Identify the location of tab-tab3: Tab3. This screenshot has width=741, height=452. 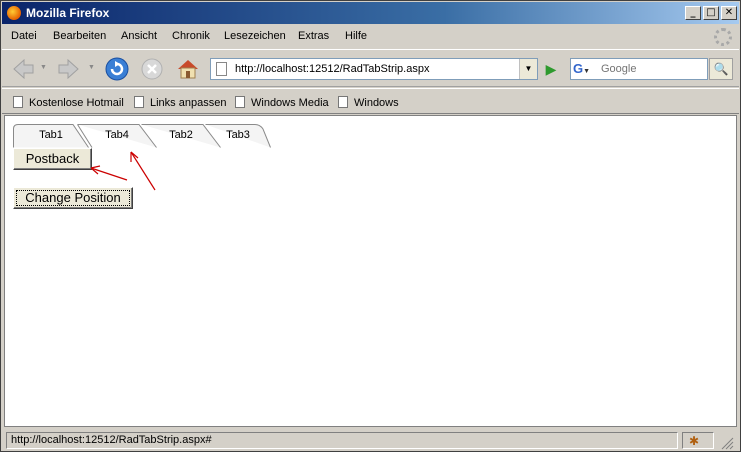
(238, 136).